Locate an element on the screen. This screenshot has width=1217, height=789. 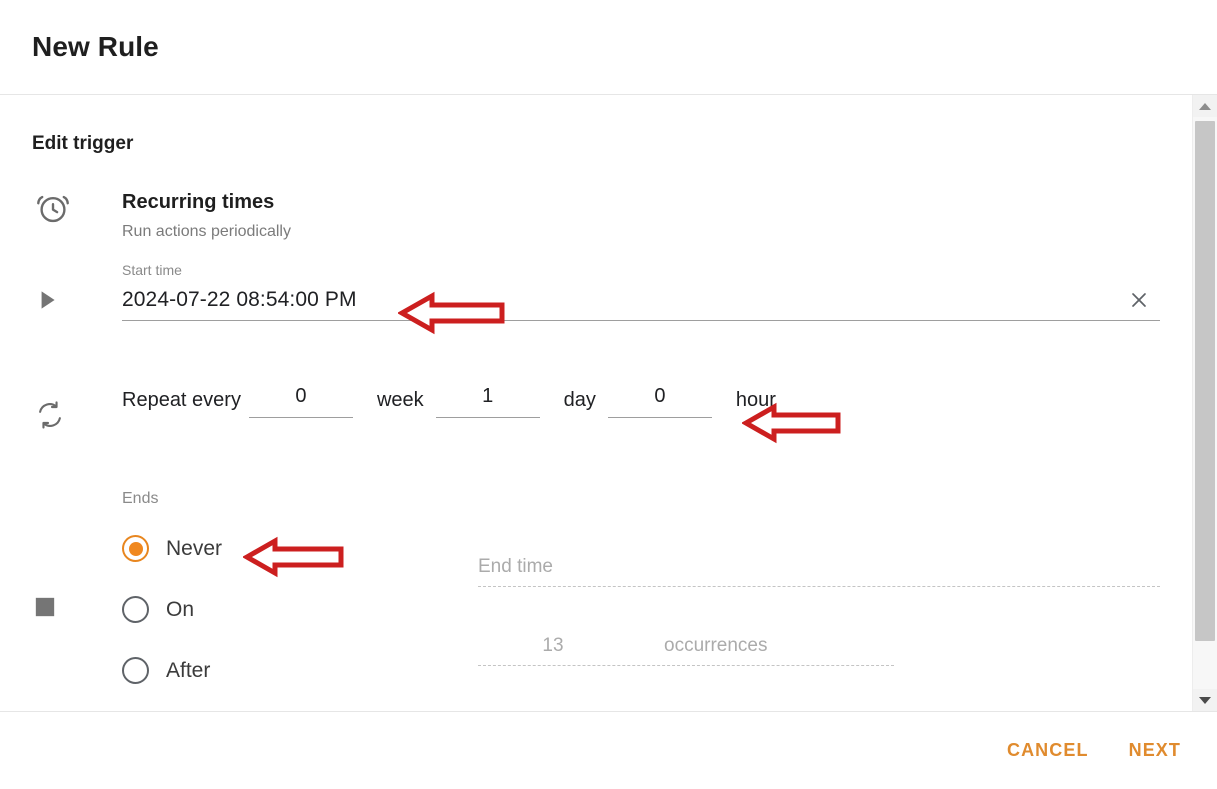
repeat-icon-column is located at coordinates (77, 410).